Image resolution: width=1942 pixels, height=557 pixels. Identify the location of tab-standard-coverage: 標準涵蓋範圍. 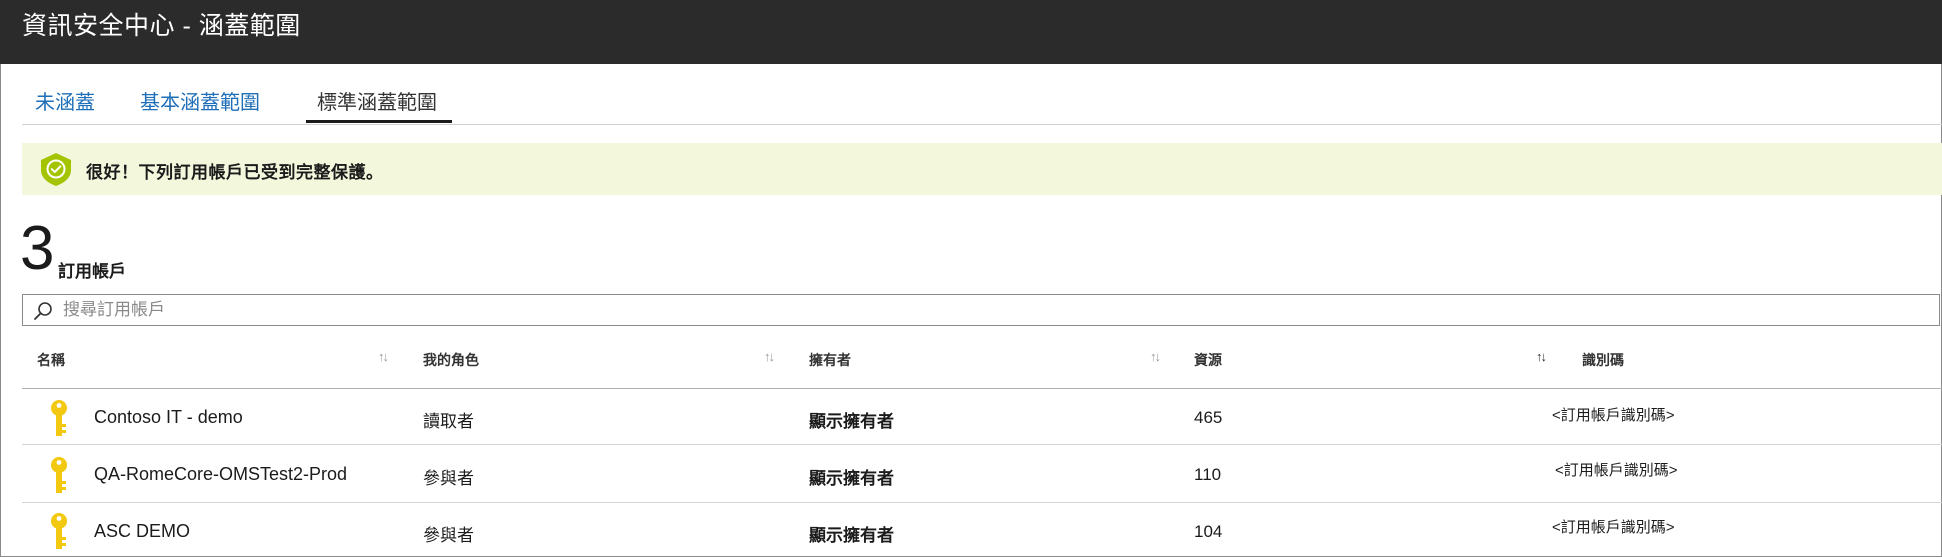
(377, 100).